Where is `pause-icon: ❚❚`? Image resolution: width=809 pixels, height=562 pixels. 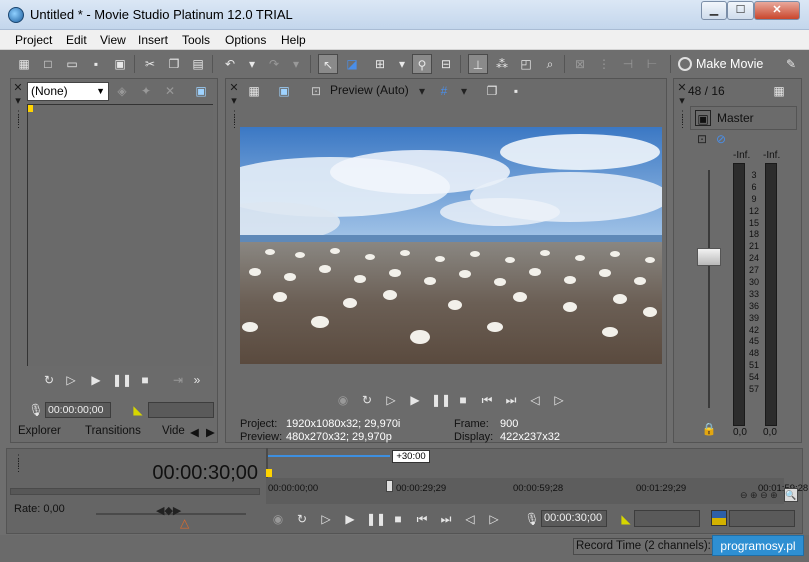 pause-icon: ❚❚ is located at coordinates (122, 380).